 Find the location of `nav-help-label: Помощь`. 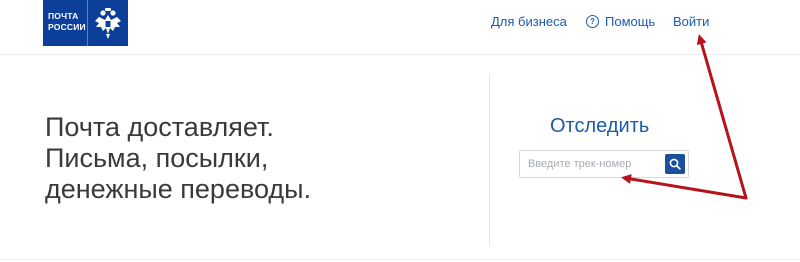

nav-help-label: Помощь is located at coordinates (630, 21).